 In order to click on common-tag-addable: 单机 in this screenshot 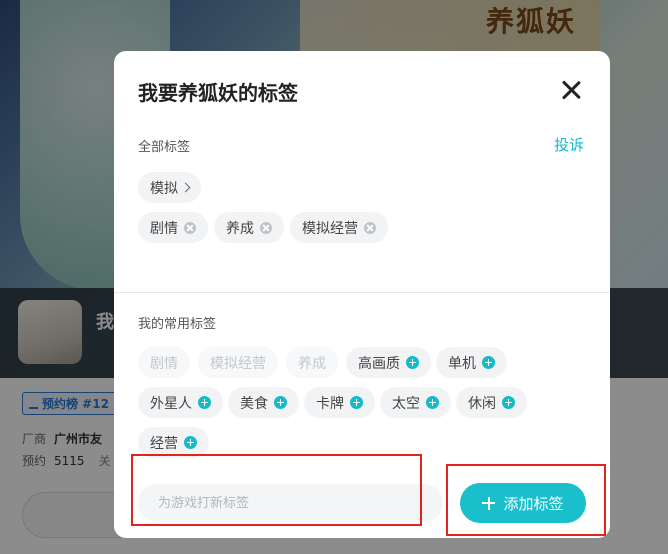, I will do `click(471, 362)`.